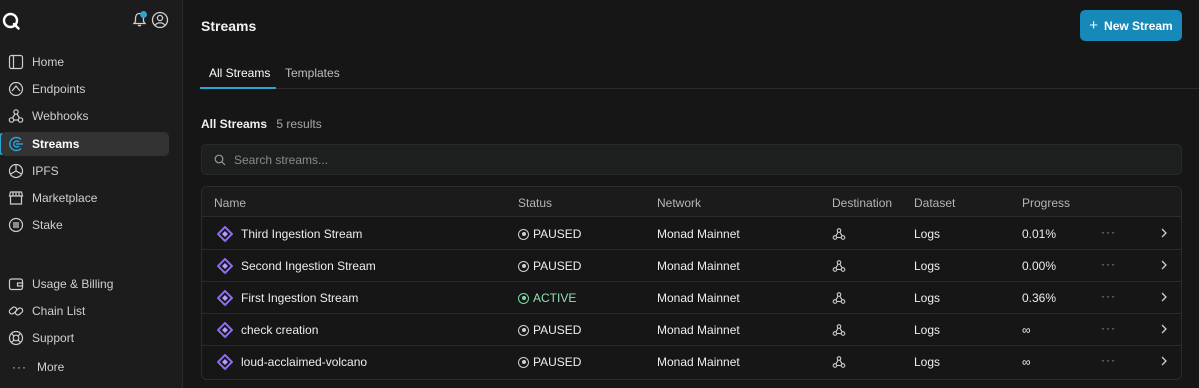  I want to click on active-tab-indicator, so click(238, 88).